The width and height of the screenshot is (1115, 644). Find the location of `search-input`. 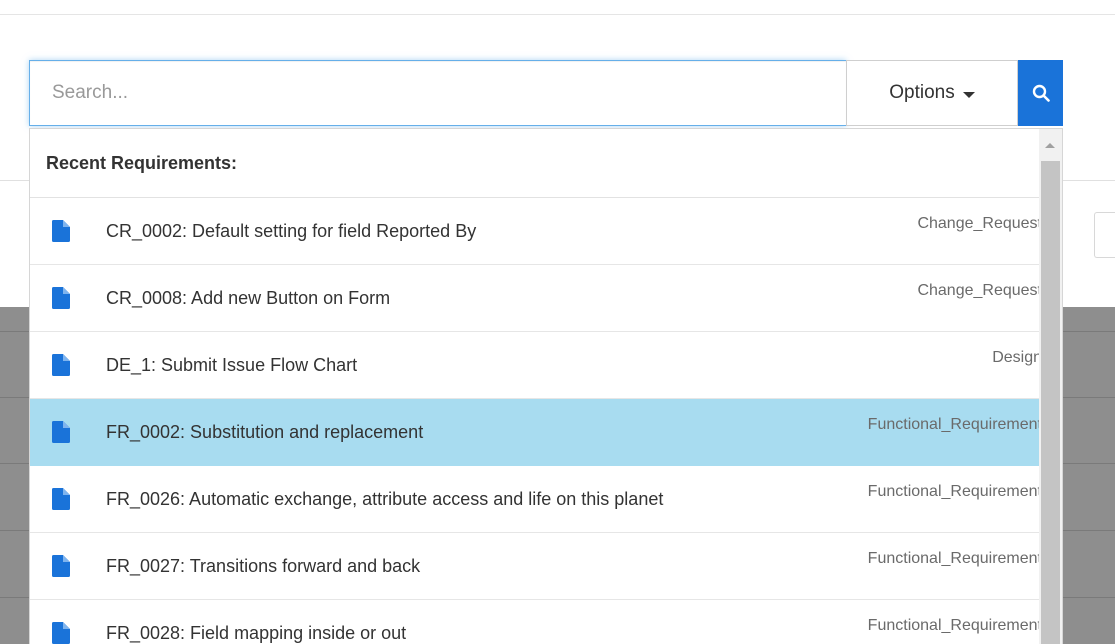

search-input is located at coordinates (437, 93).